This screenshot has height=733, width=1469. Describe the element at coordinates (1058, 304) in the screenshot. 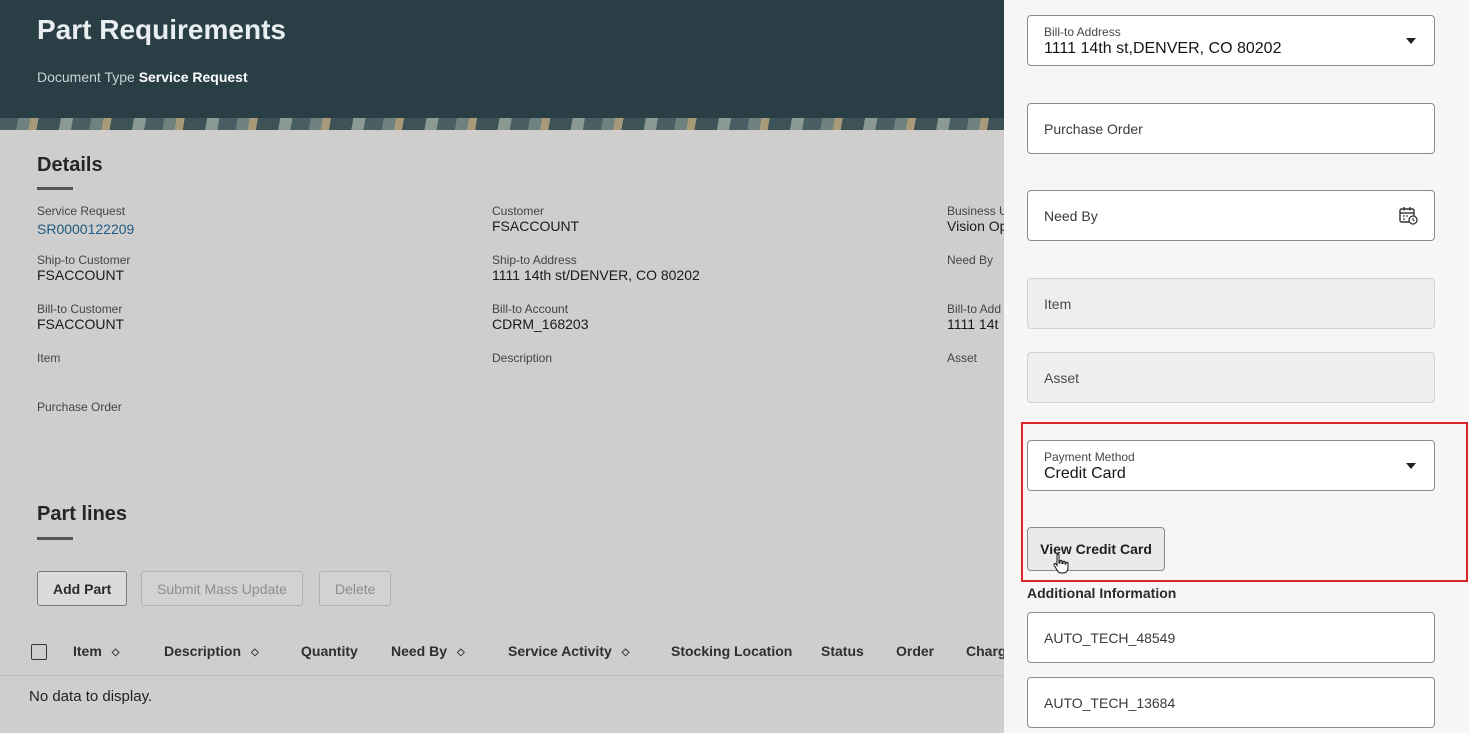

I see `item-placeholder: Item` at that location.